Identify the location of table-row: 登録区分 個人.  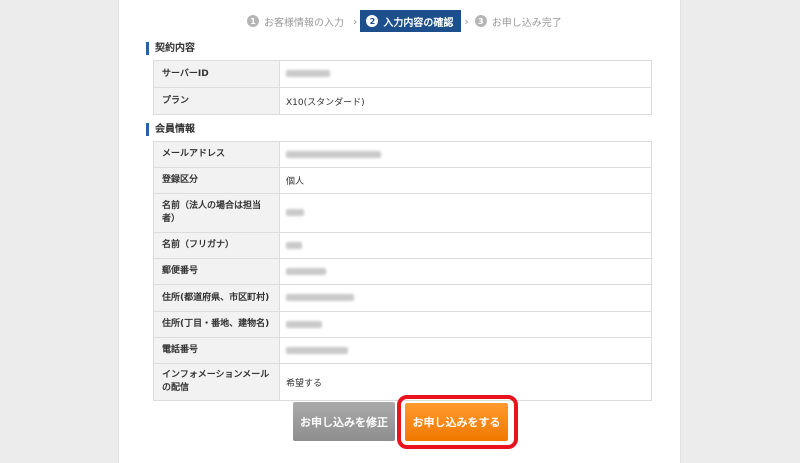
(402, 180).